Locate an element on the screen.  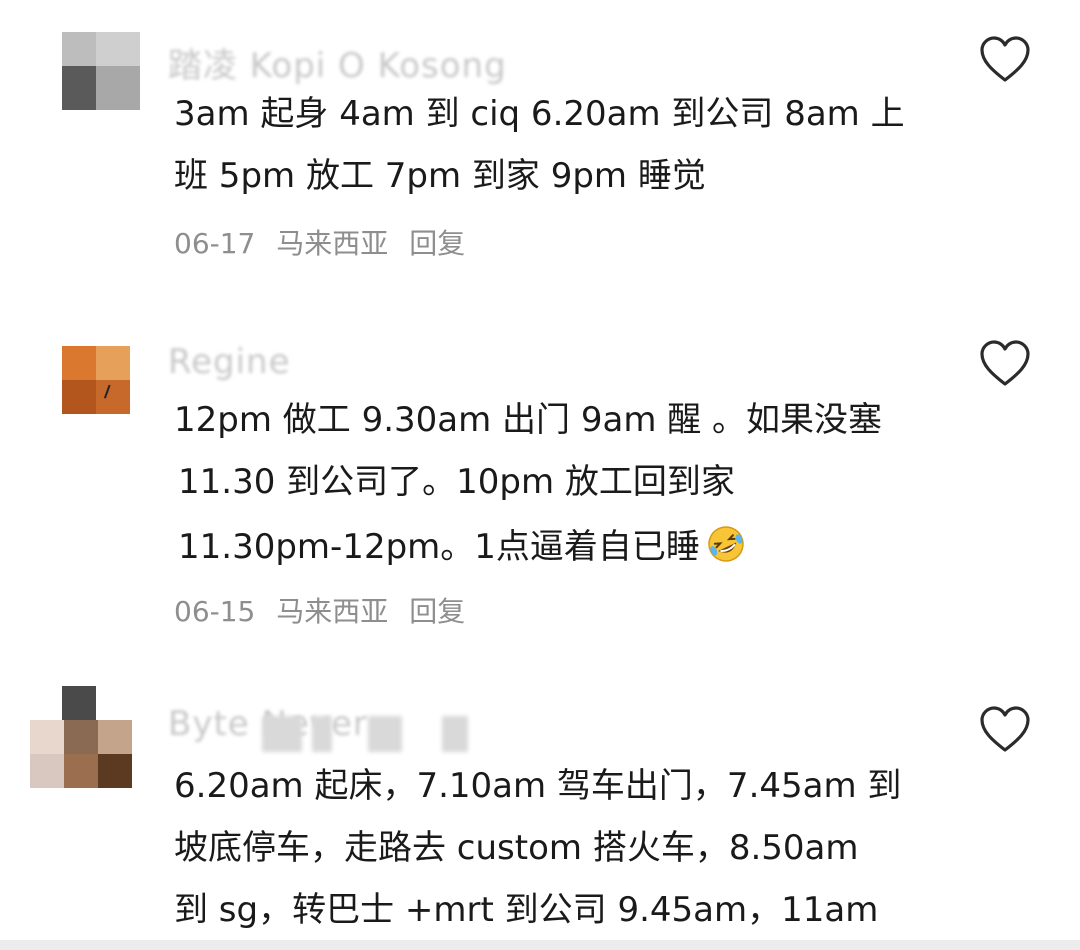
comment-text-line-with-emoji: 11.30pm-12pm。1点逼着自已睡 is located at coordinates (462, 545).